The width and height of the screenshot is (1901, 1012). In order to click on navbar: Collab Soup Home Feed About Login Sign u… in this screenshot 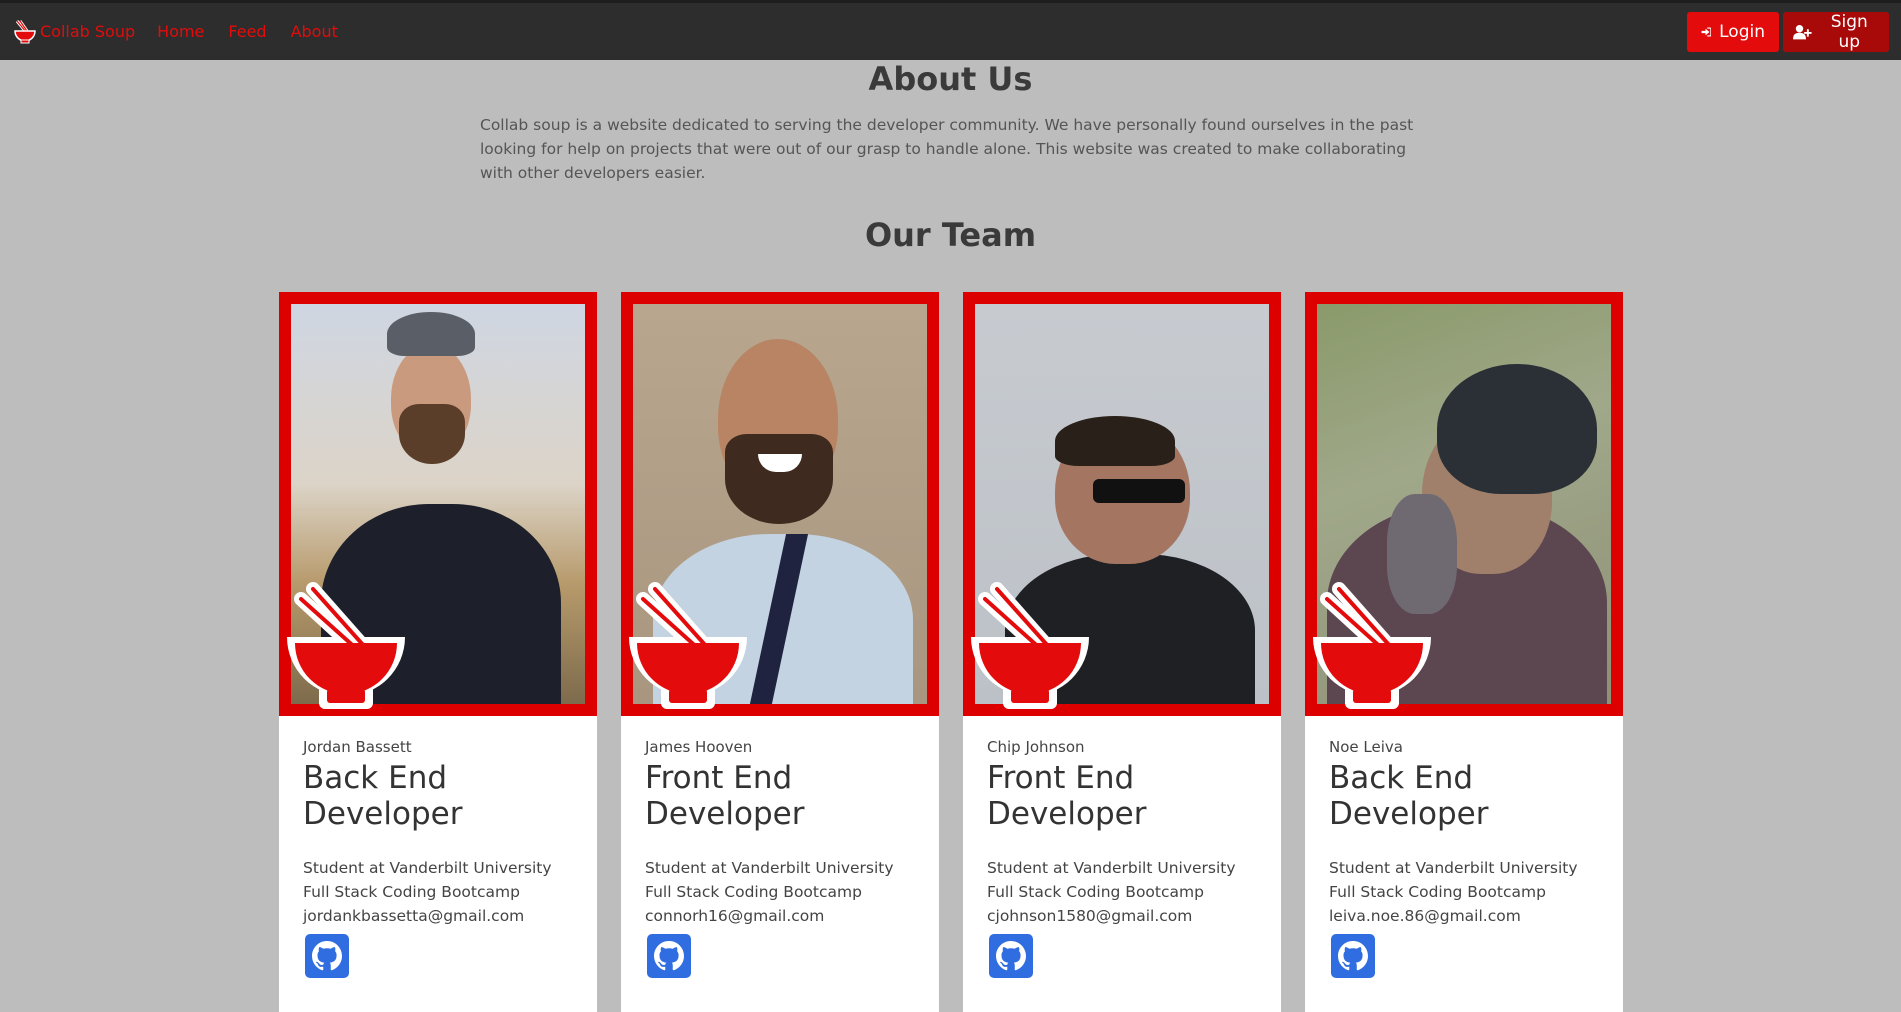, I will do `click(950, 30)`.